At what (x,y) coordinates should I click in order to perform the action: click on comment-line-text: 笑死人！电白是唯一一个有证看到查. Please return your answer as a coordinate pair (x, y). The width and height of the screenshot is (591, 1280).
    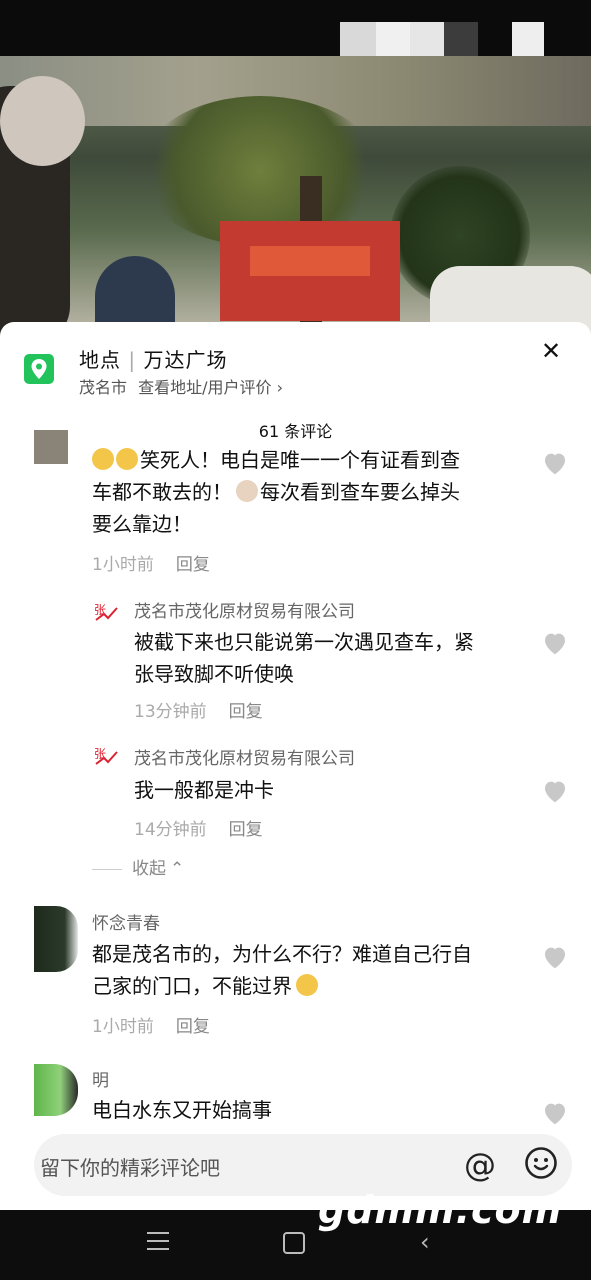
    Looking at the image, I should click on (300, 460).